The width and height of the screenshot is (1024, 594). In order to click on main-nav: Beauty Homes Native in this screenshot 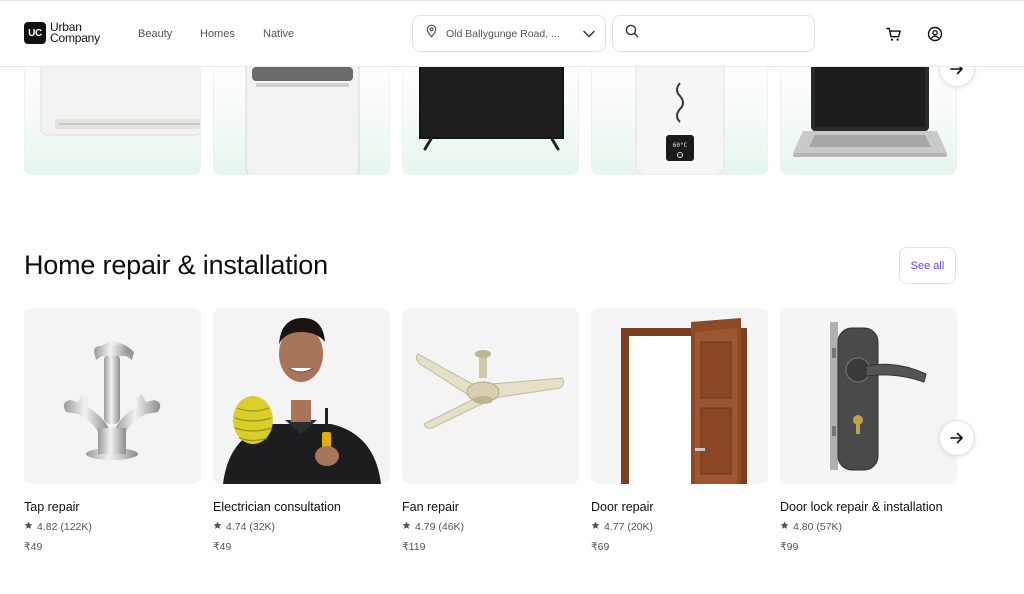, I will do `click(216, 34)`.